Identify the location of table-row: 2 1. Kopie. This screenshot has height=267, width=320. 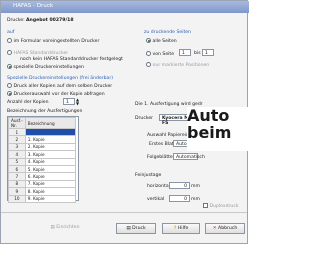
(42, 139).